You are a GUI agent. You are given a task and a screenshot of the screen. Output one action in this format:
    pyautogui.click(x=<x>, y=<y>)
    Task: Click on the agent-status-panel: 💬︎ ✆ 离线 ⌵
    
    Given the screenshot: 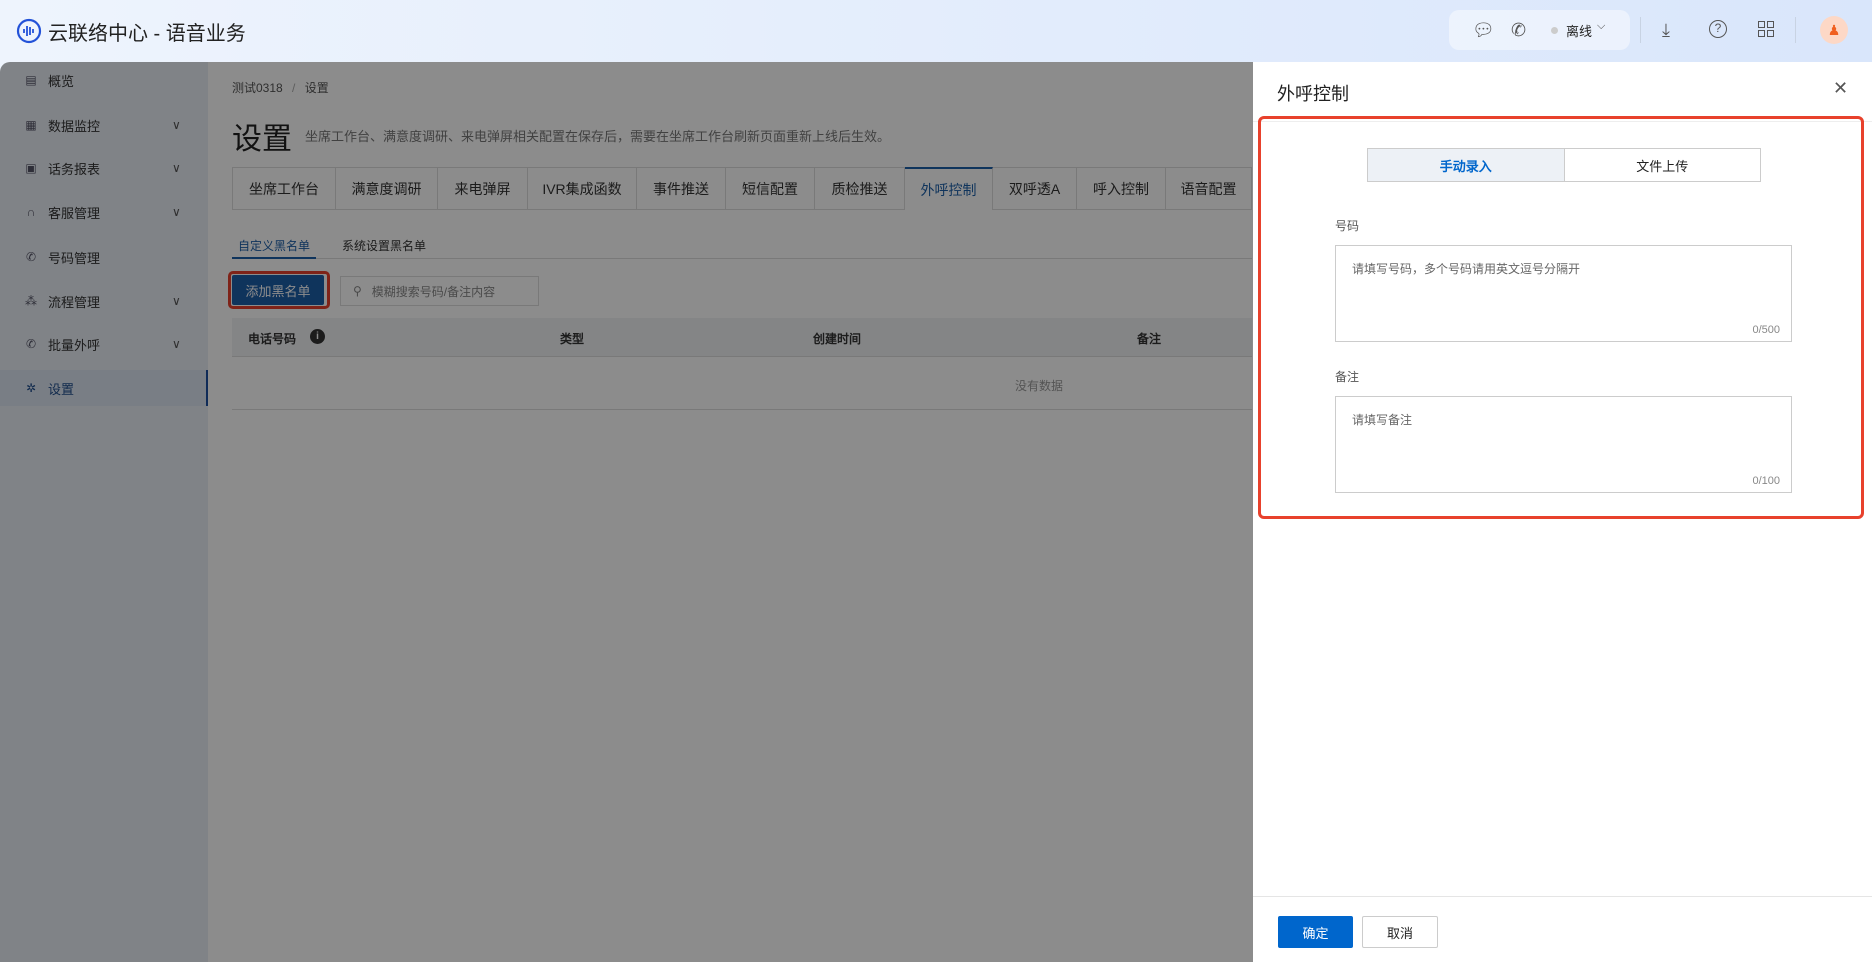 What is the action you would take?
    pyautogui.click(x=1539, y=30)
    